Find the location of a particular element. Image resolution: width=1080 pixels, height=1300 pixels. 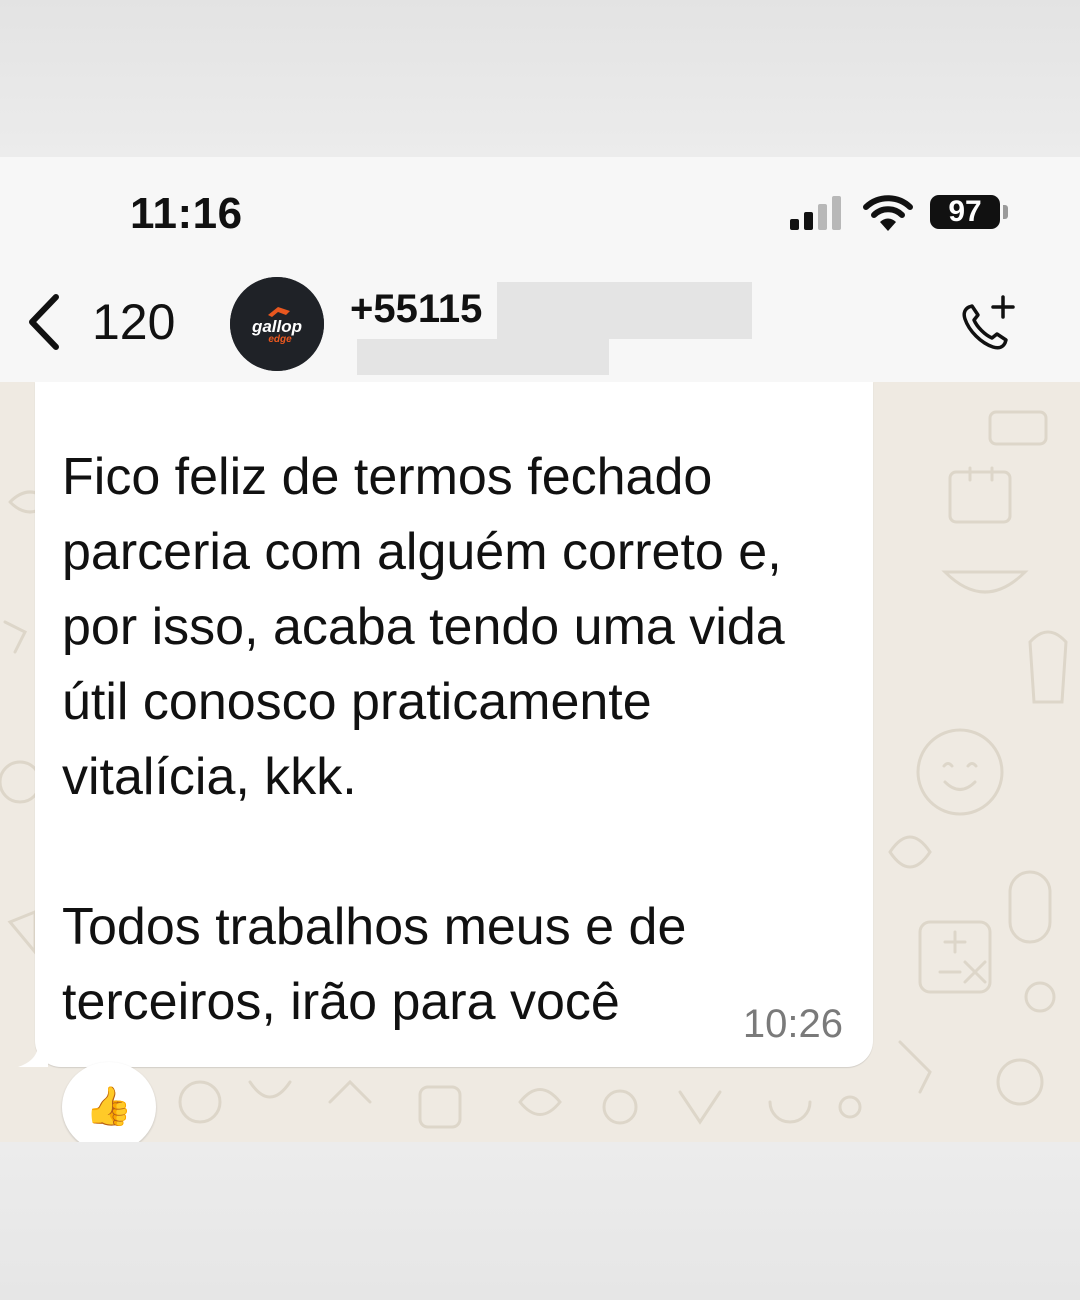

bottom-blur-region is located at coordinates (540, 1221).